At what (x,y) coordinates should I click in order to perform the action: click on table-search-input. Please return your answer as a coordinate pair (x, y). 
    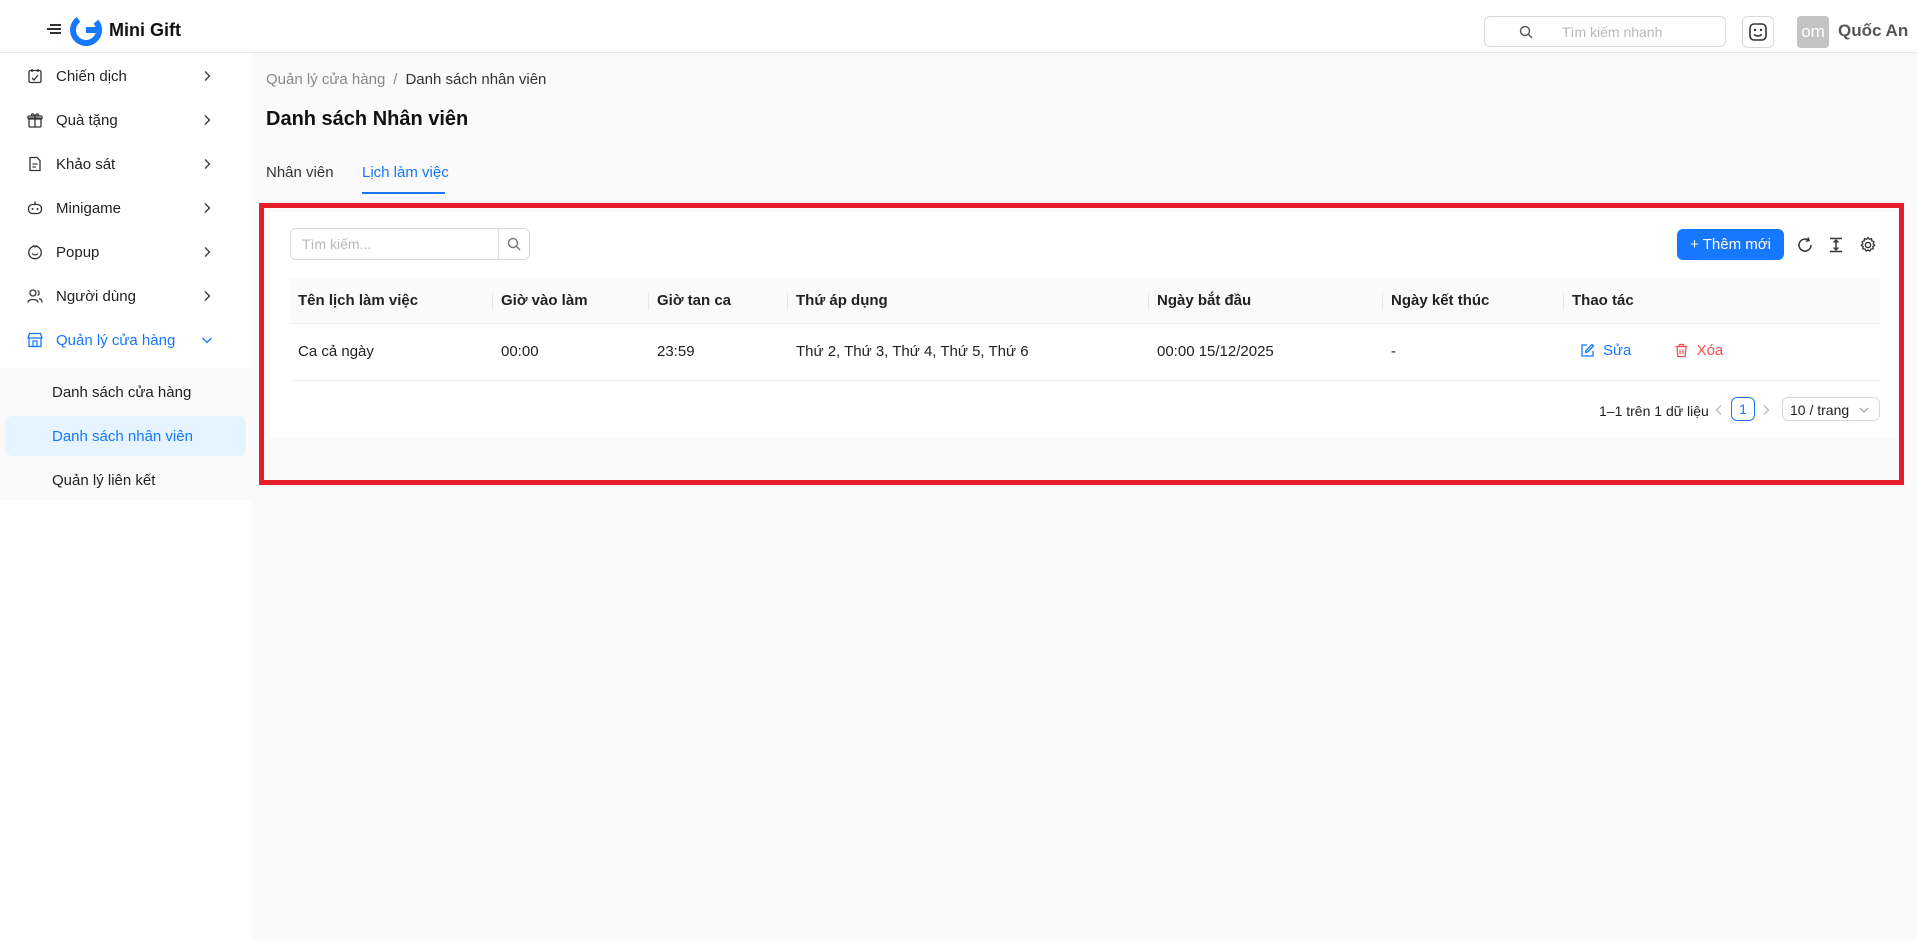
    Looking at the image, I should click on (394, 244).